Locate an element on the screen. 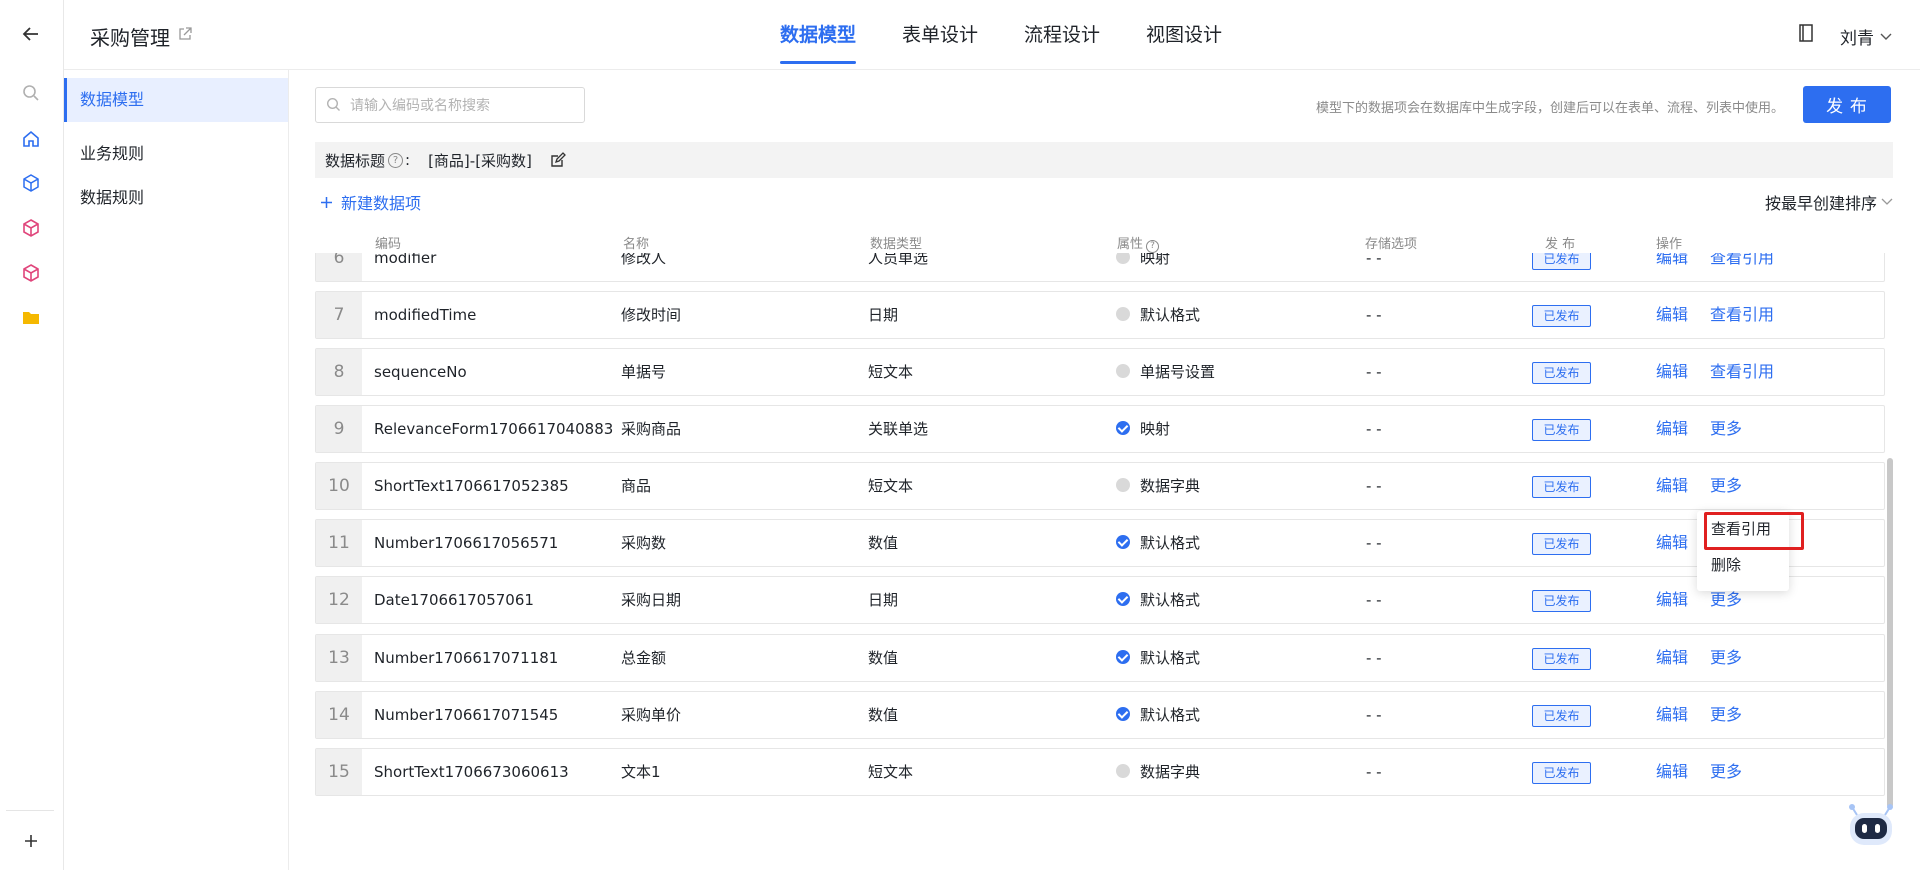 This screenshot has width=1920, height=873. sort-label: 按最早创建排序 is located at coordinates (1821, 203).